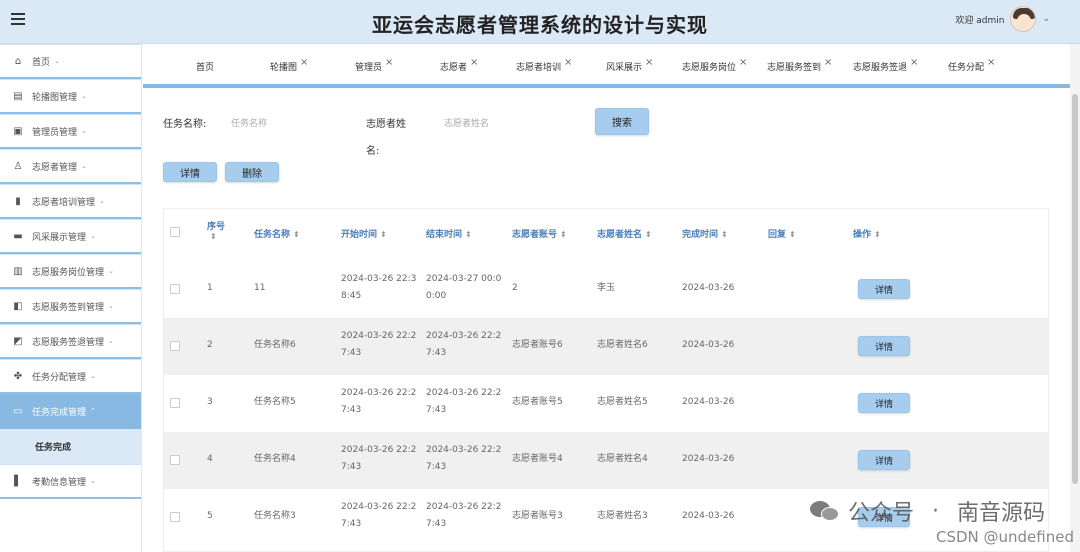 This screenshot has height=552, width=1080. I want to click on detail-button: 详情, so click(190, 172).